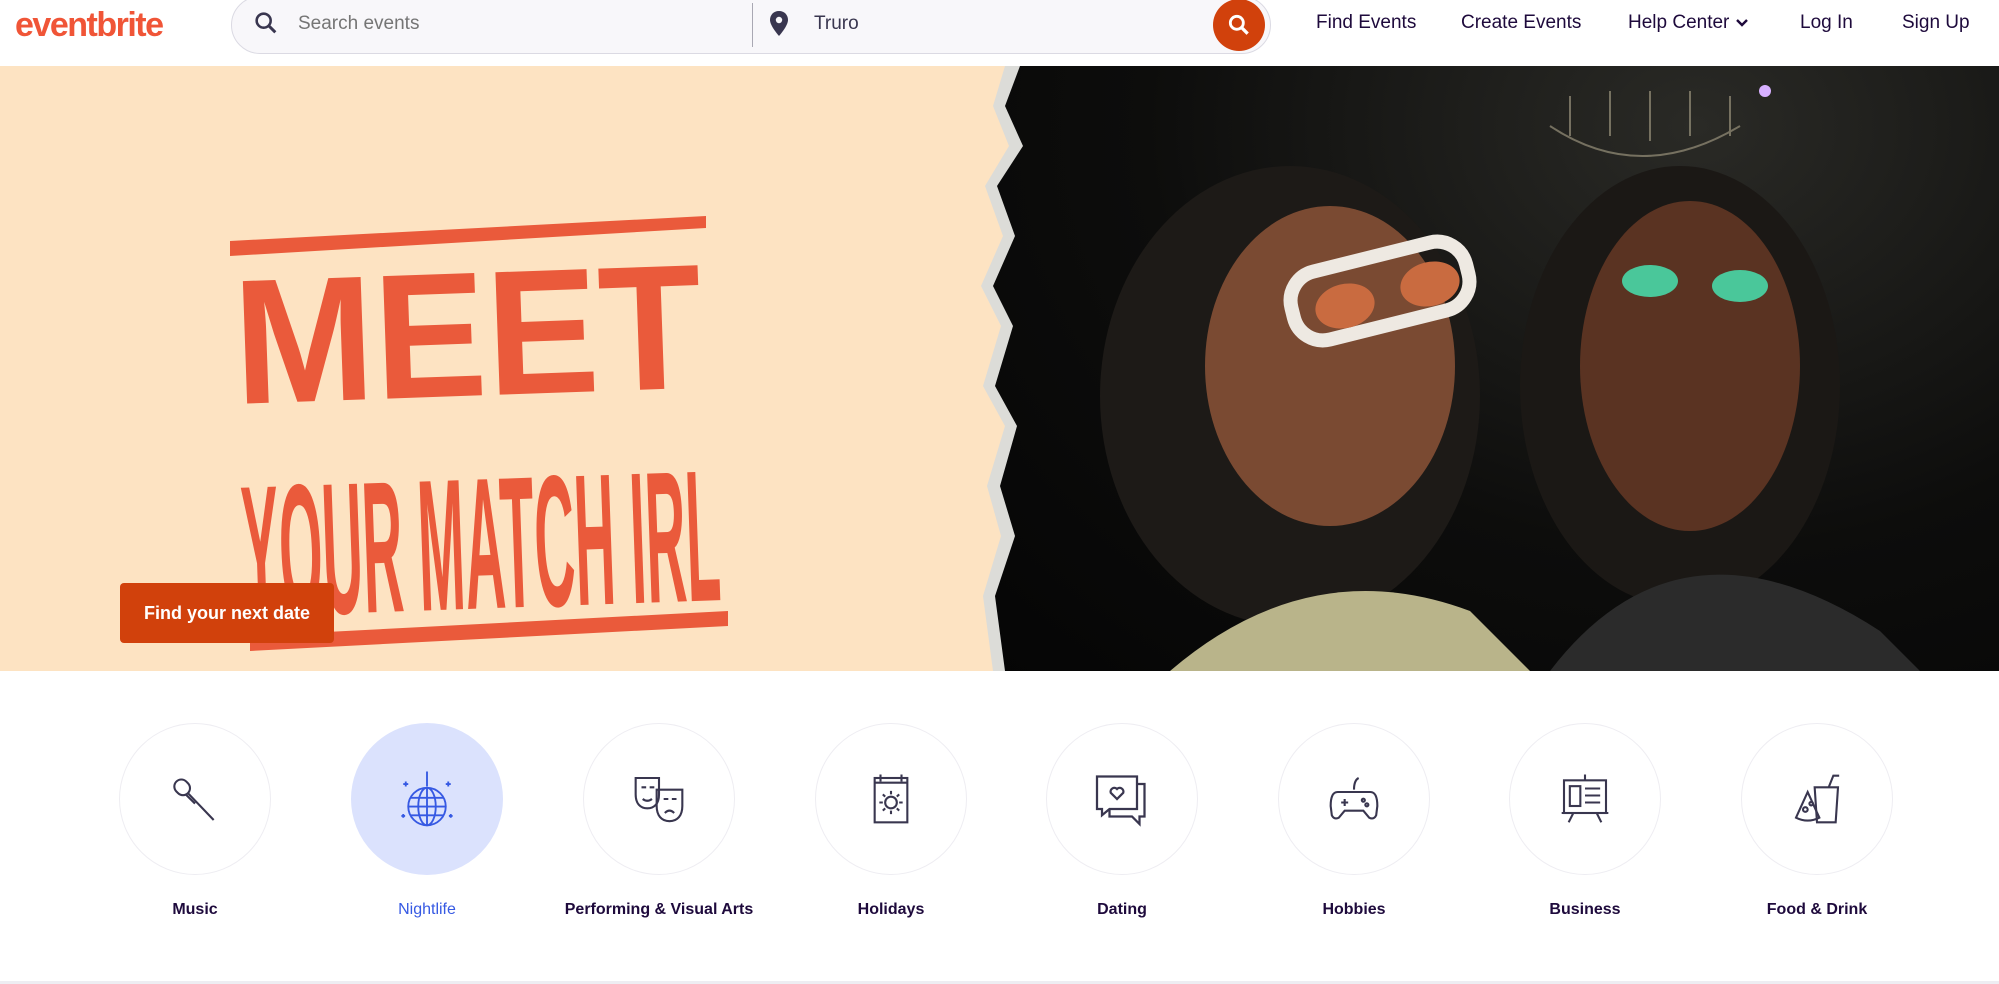  I want to click on nav-help-center: Help Center, so click(1688, 23).